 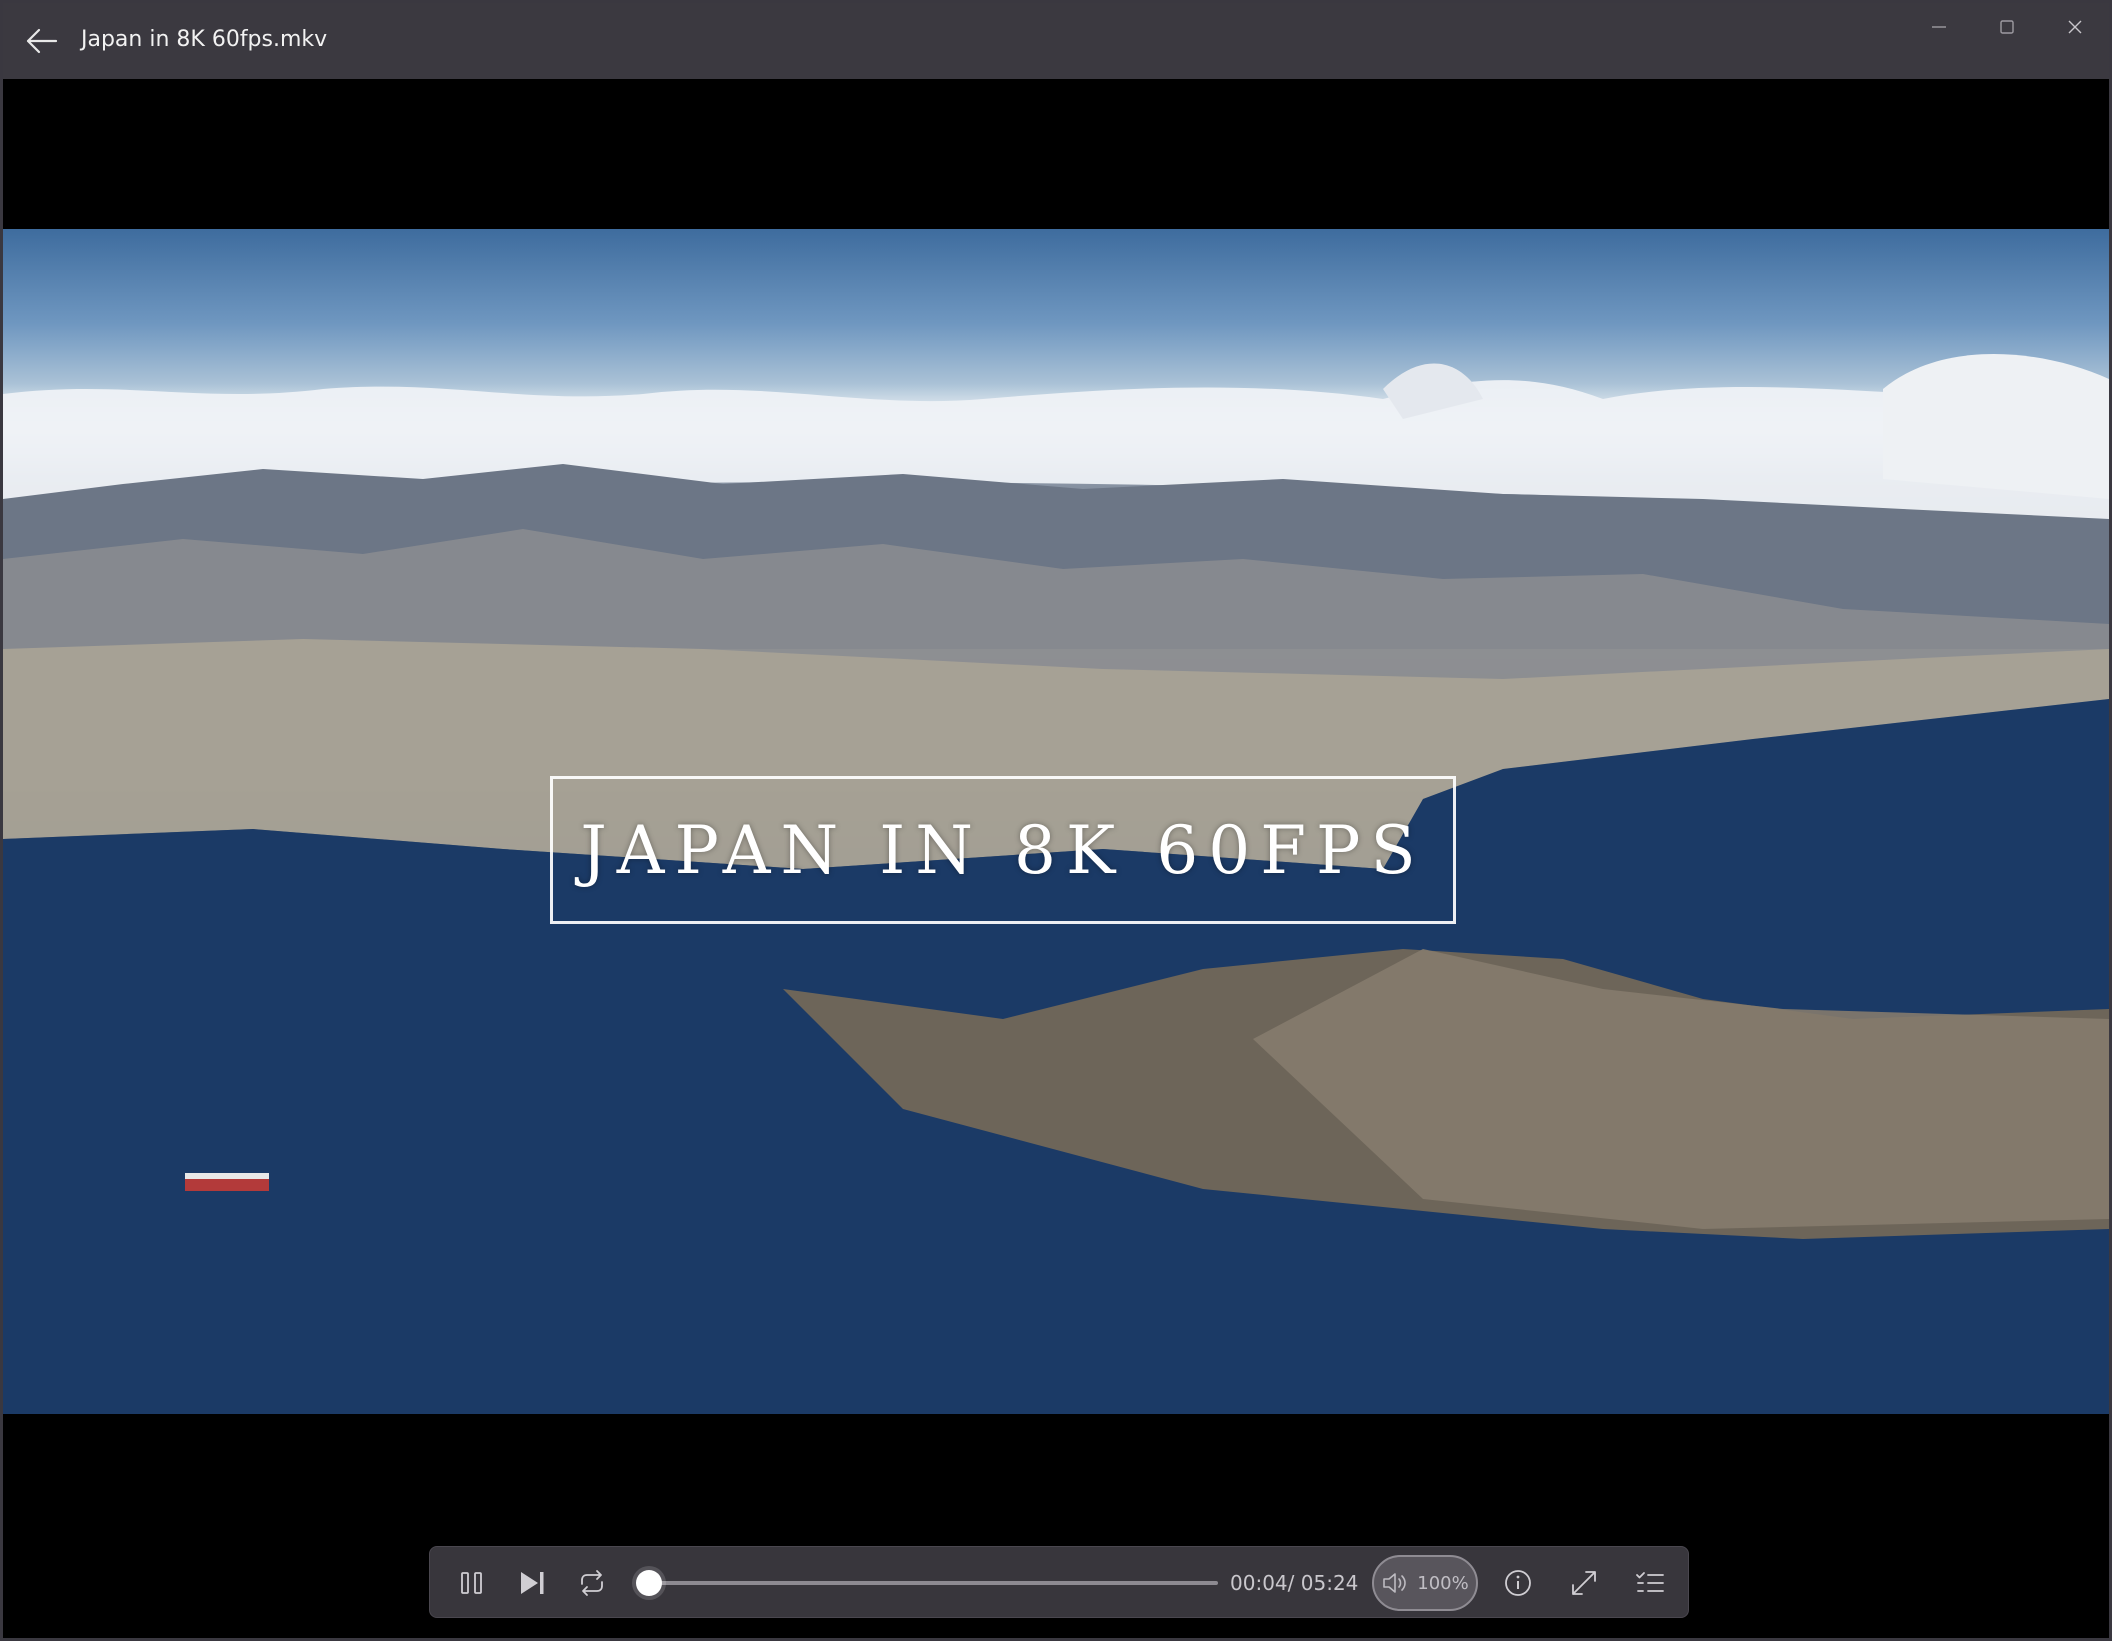 I want to click on info-icon, so click(x=1518, y=1583).